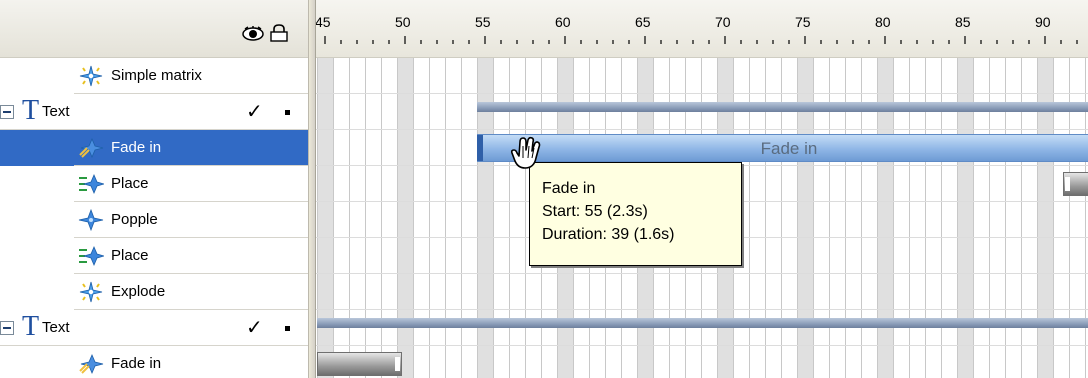 This screenshot has height=378, width=1088. I want to click on effect-row: Popple, so click(154, 220).